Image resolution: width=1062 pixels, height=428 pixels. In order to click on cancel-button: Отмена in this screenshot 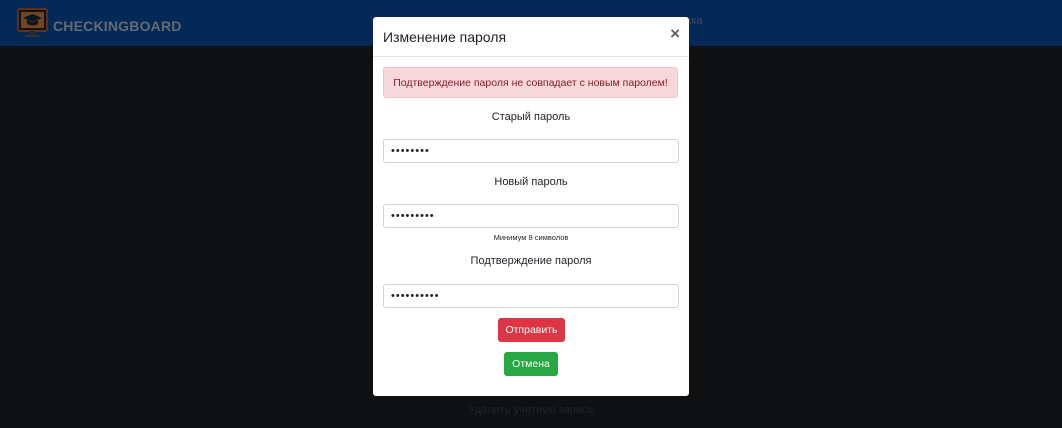, I will do `click(531, 364)`.